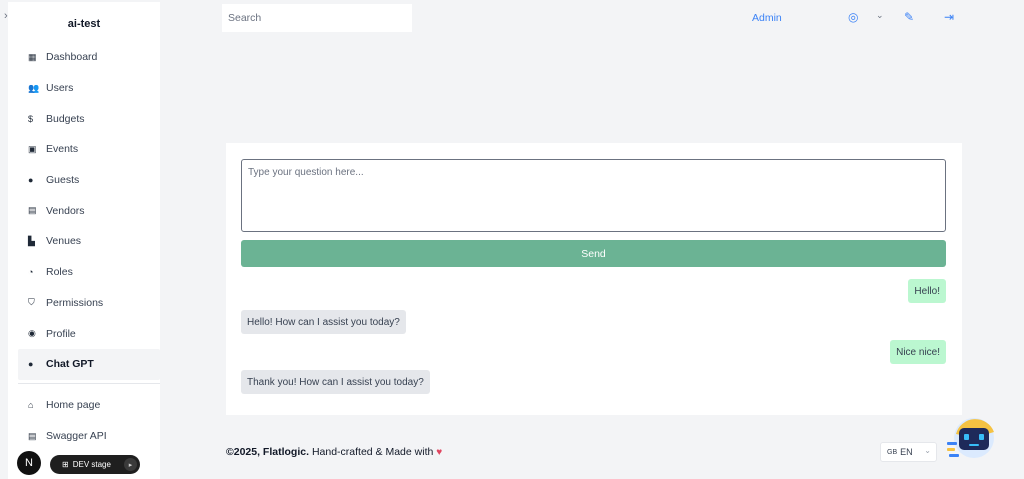  What do you see at coordinates (64, 241) in the screenshot?
I see `sidebar-item-label: Venues` at bounding box center [64, 241].